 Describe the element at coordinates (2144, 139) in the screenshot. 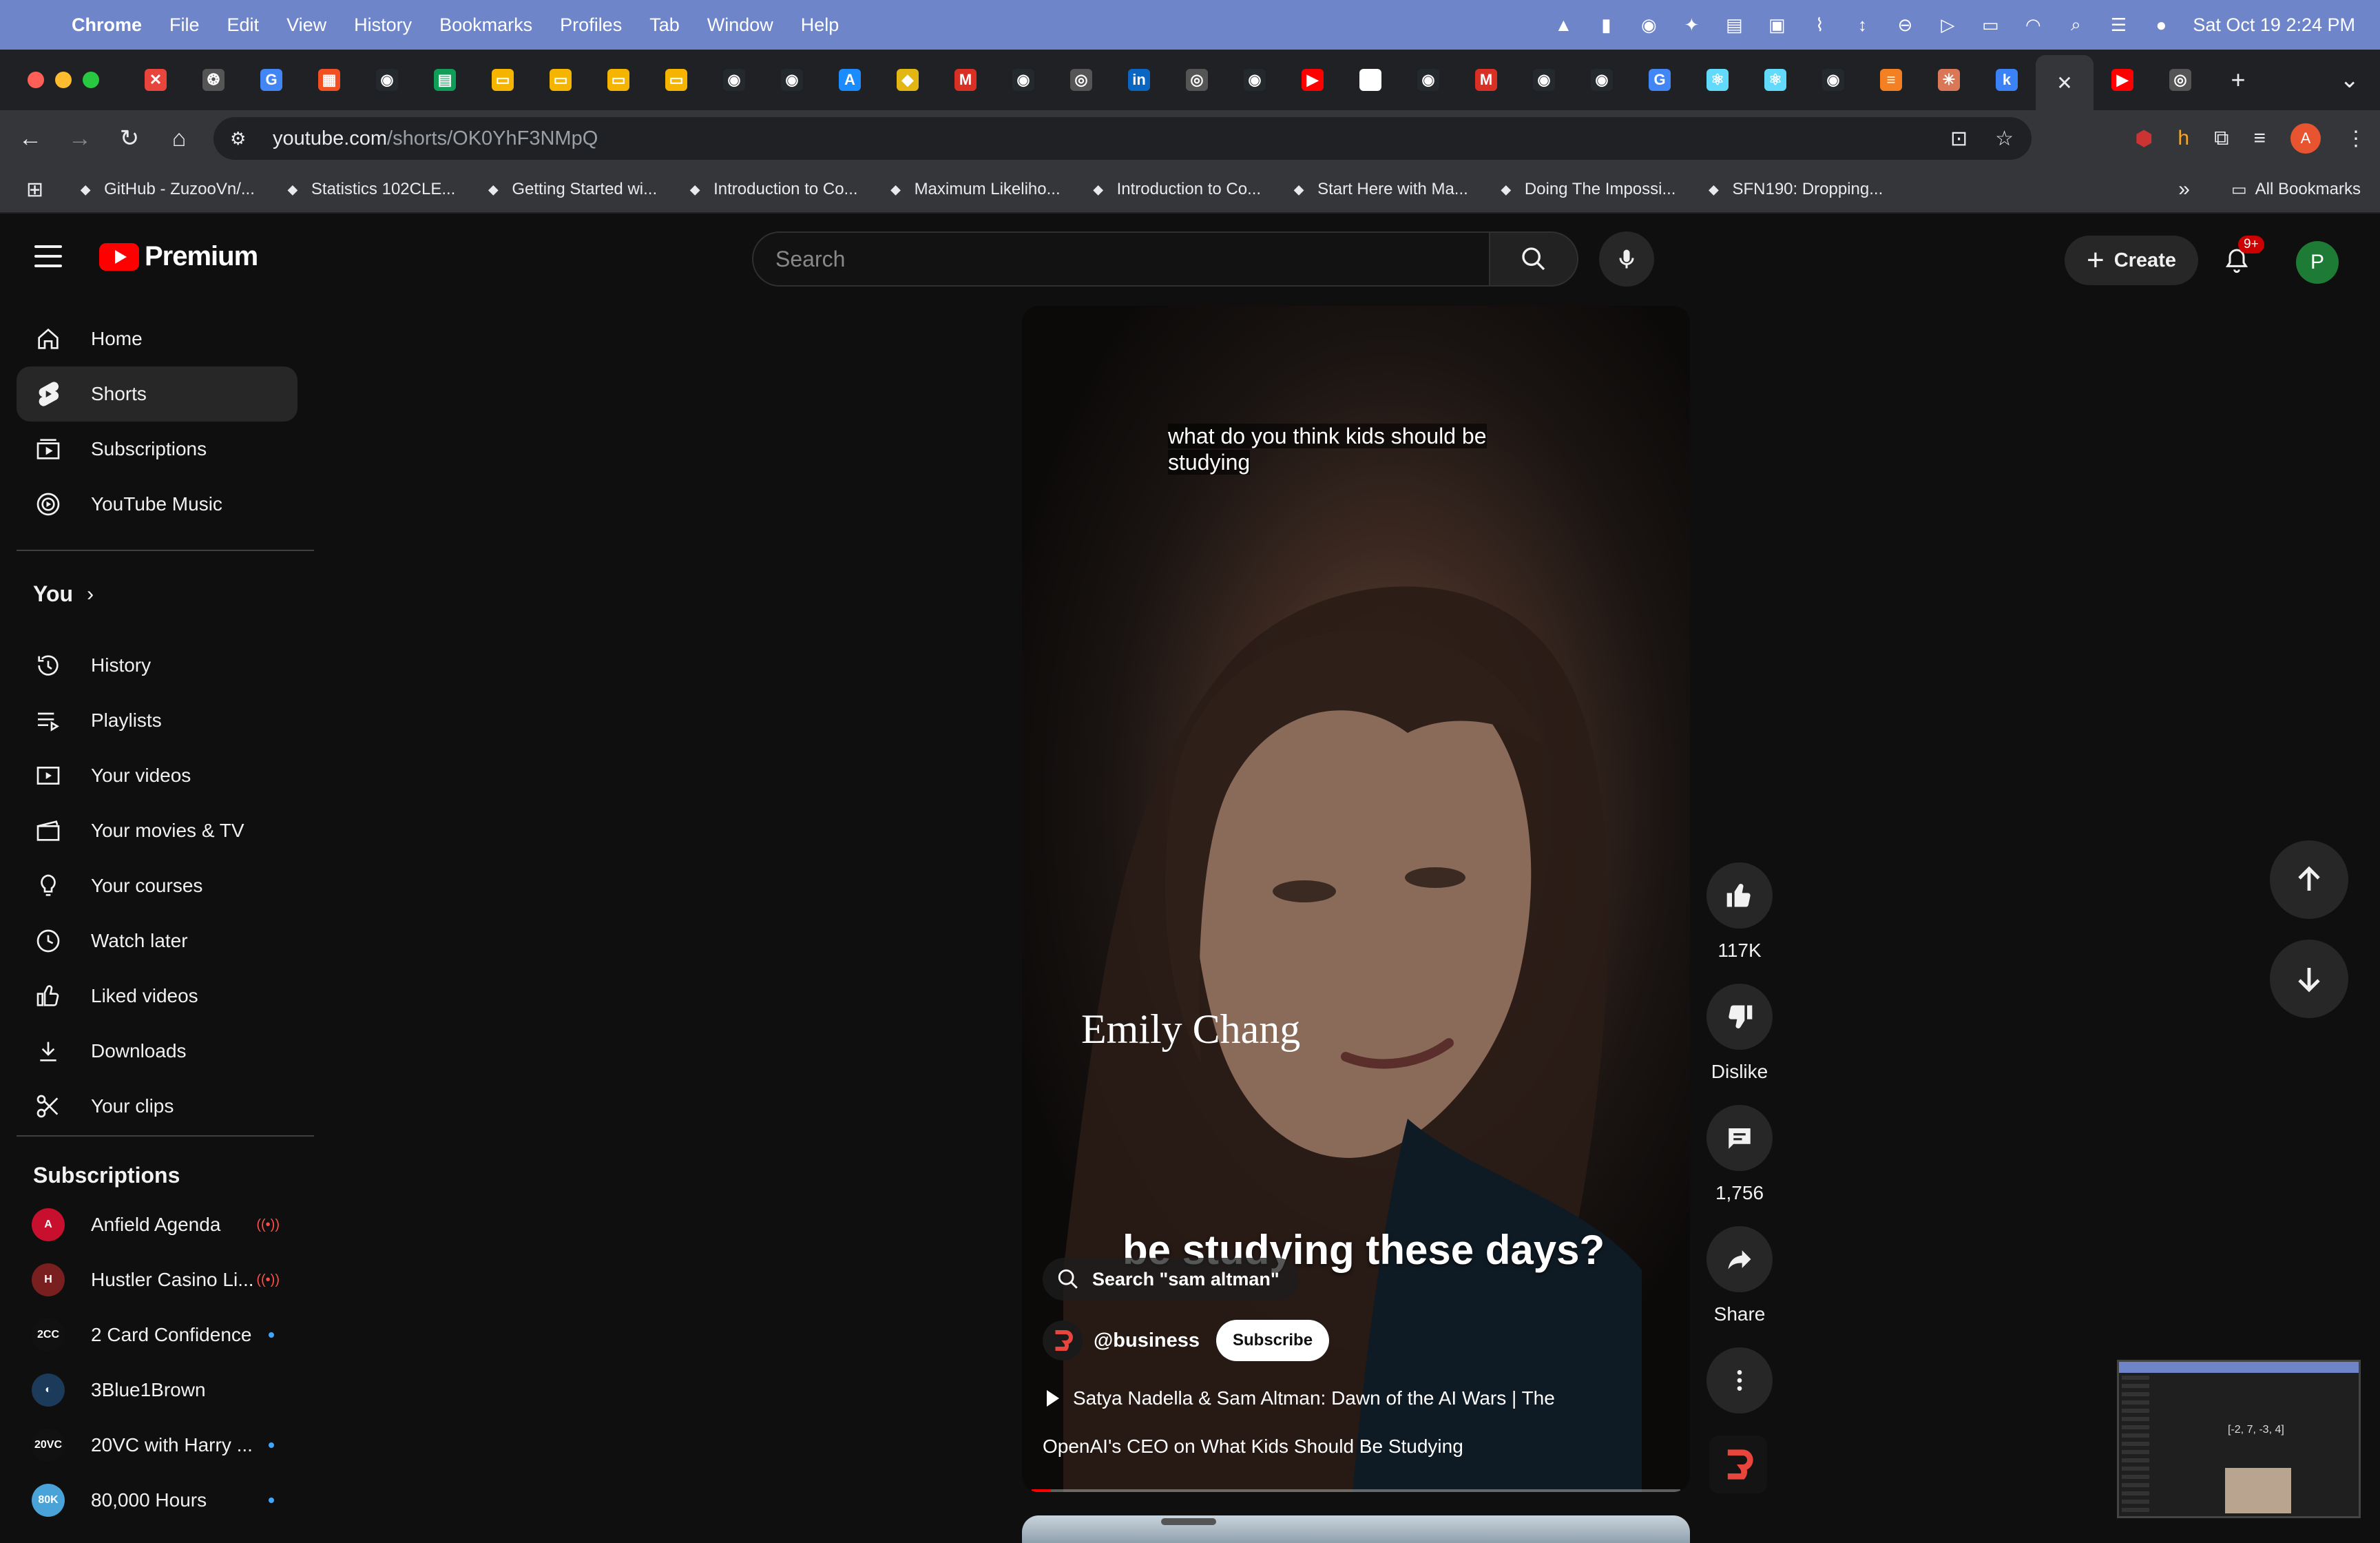

I see `ublock-icon: ⬢` at that location.